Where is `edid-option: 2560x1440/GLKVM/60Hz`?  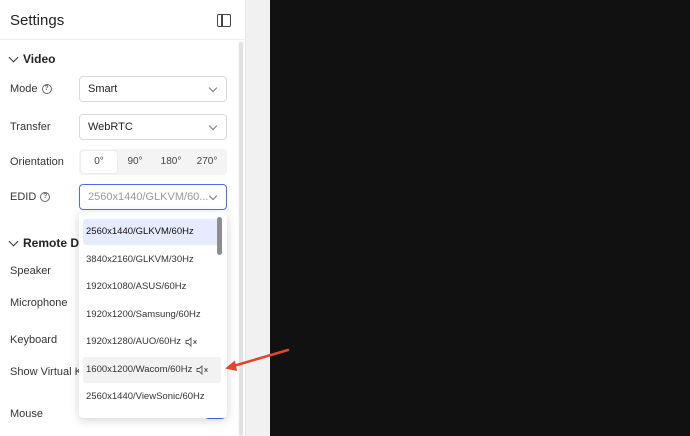
edid-option: 2560x1440/GLKVM/60Hz is located at coordinates (152, 232).